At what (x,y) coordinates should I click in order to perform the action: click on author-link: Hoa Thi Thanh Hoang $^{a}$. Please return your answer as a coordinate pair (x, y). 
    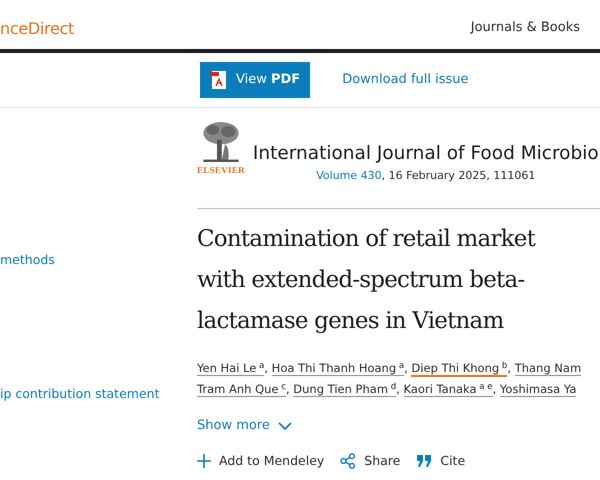
    Looking at the image, I should click on (338, 368).